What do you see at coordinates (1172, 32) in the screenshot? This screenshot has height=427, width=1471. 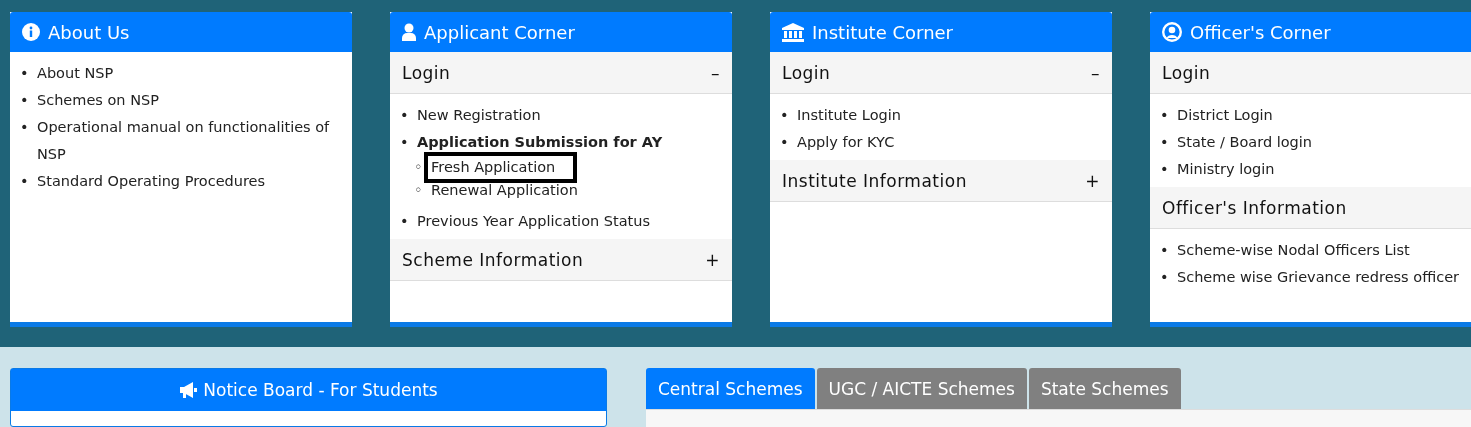 I see `user-circle-icon` at bounding box center [1172, 32].